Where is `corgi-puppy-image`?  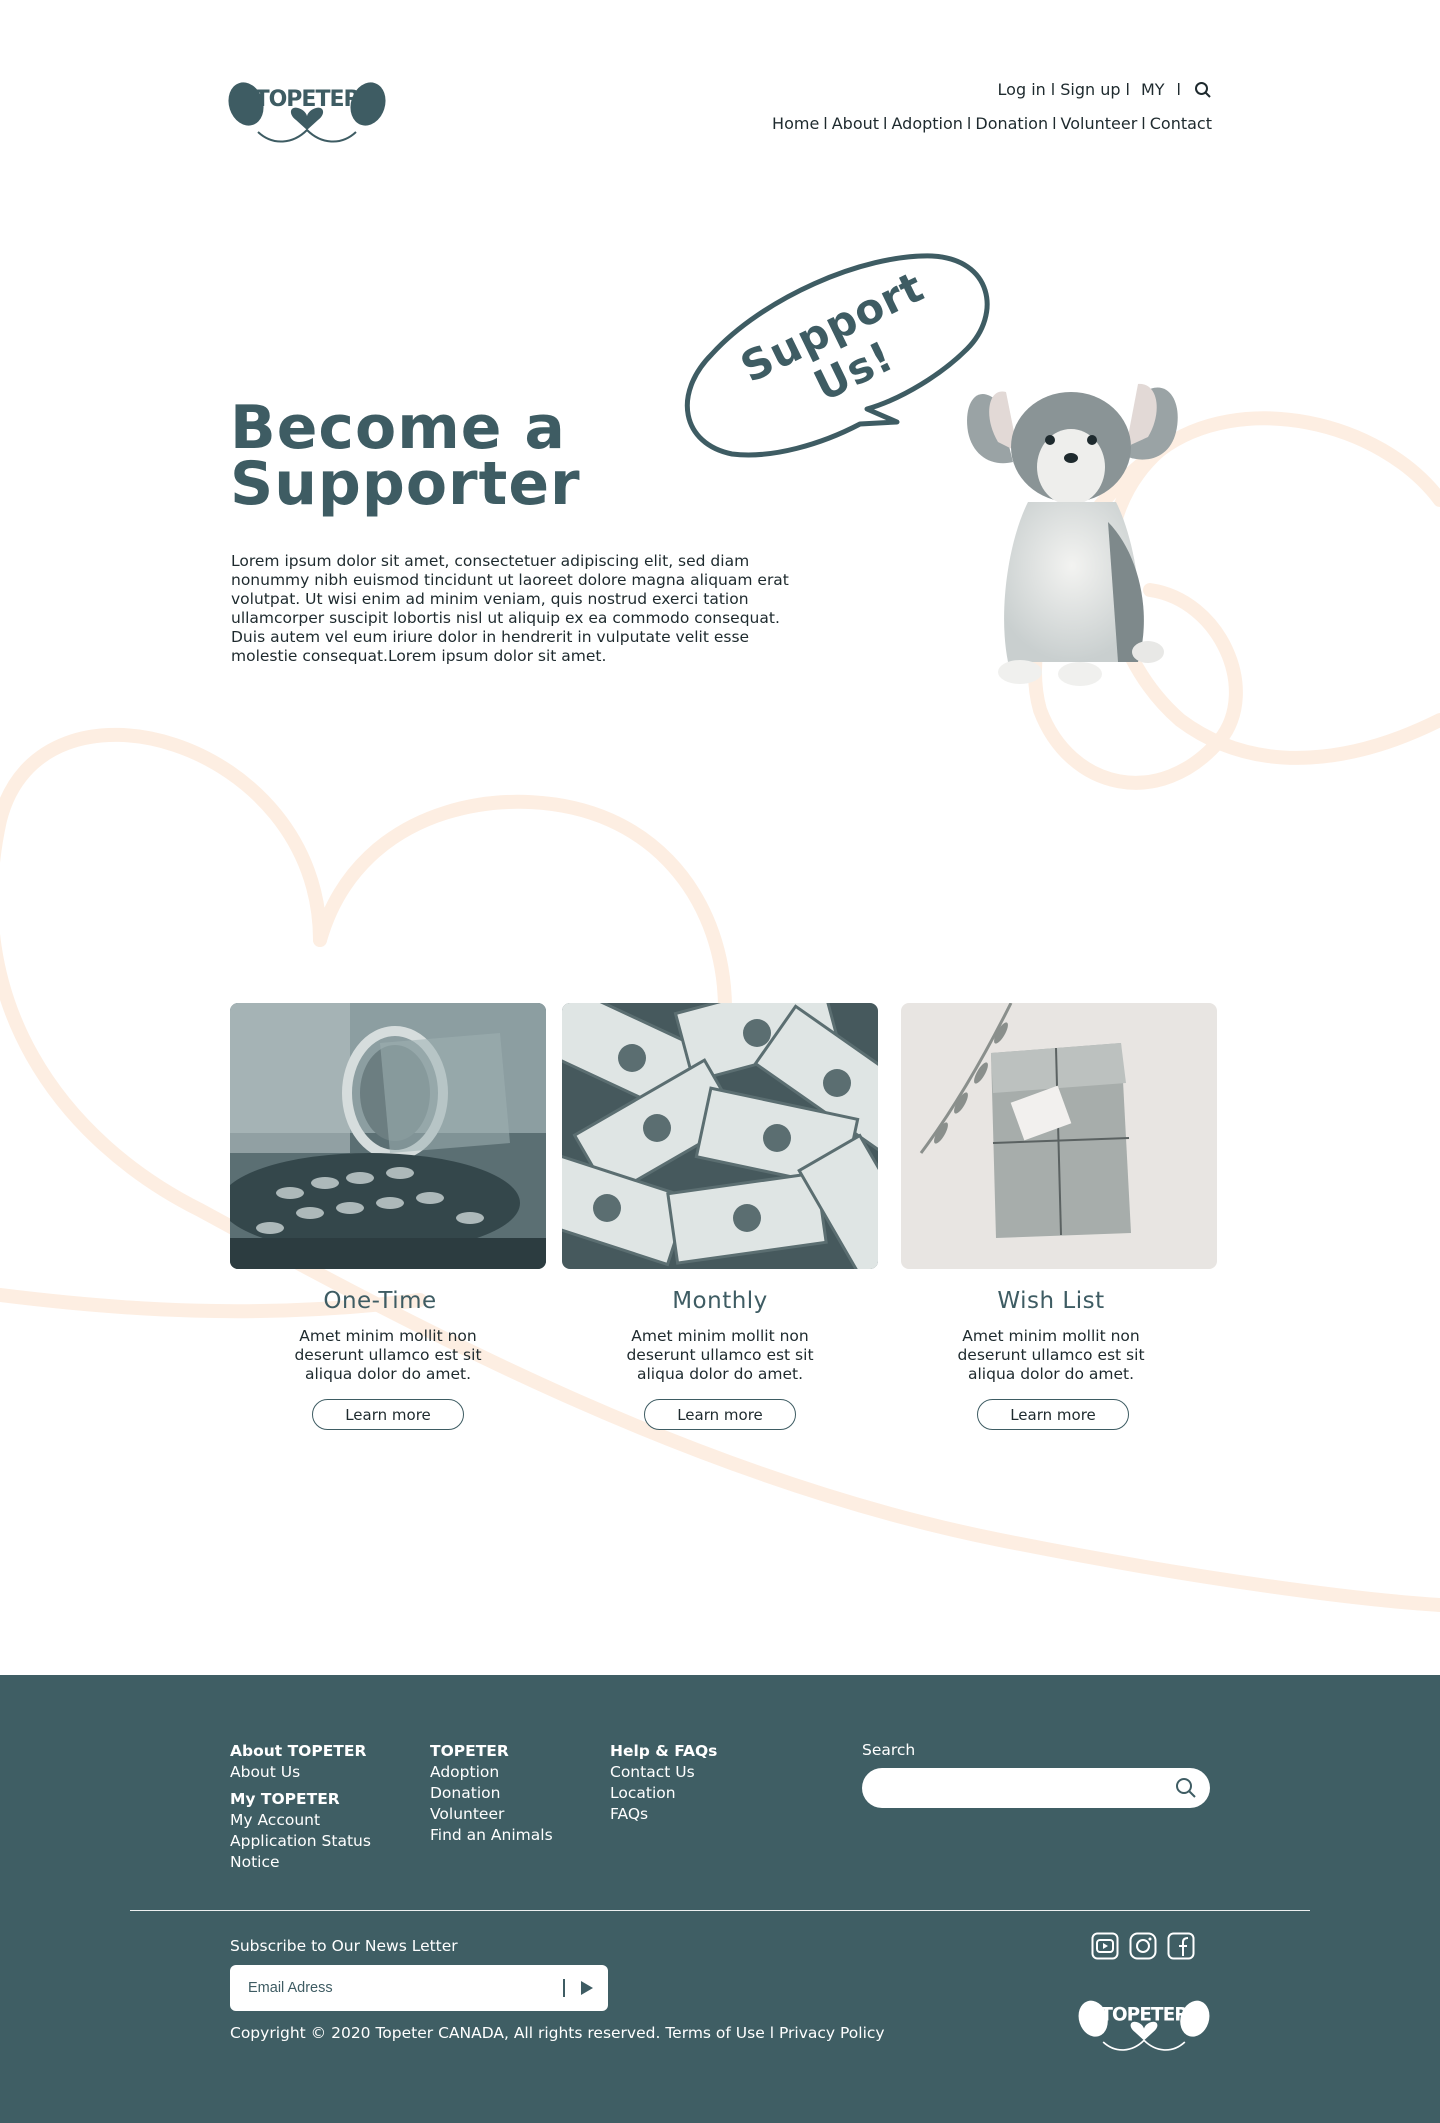 corgi-puppy-image is located at coordinates (1072, 534).